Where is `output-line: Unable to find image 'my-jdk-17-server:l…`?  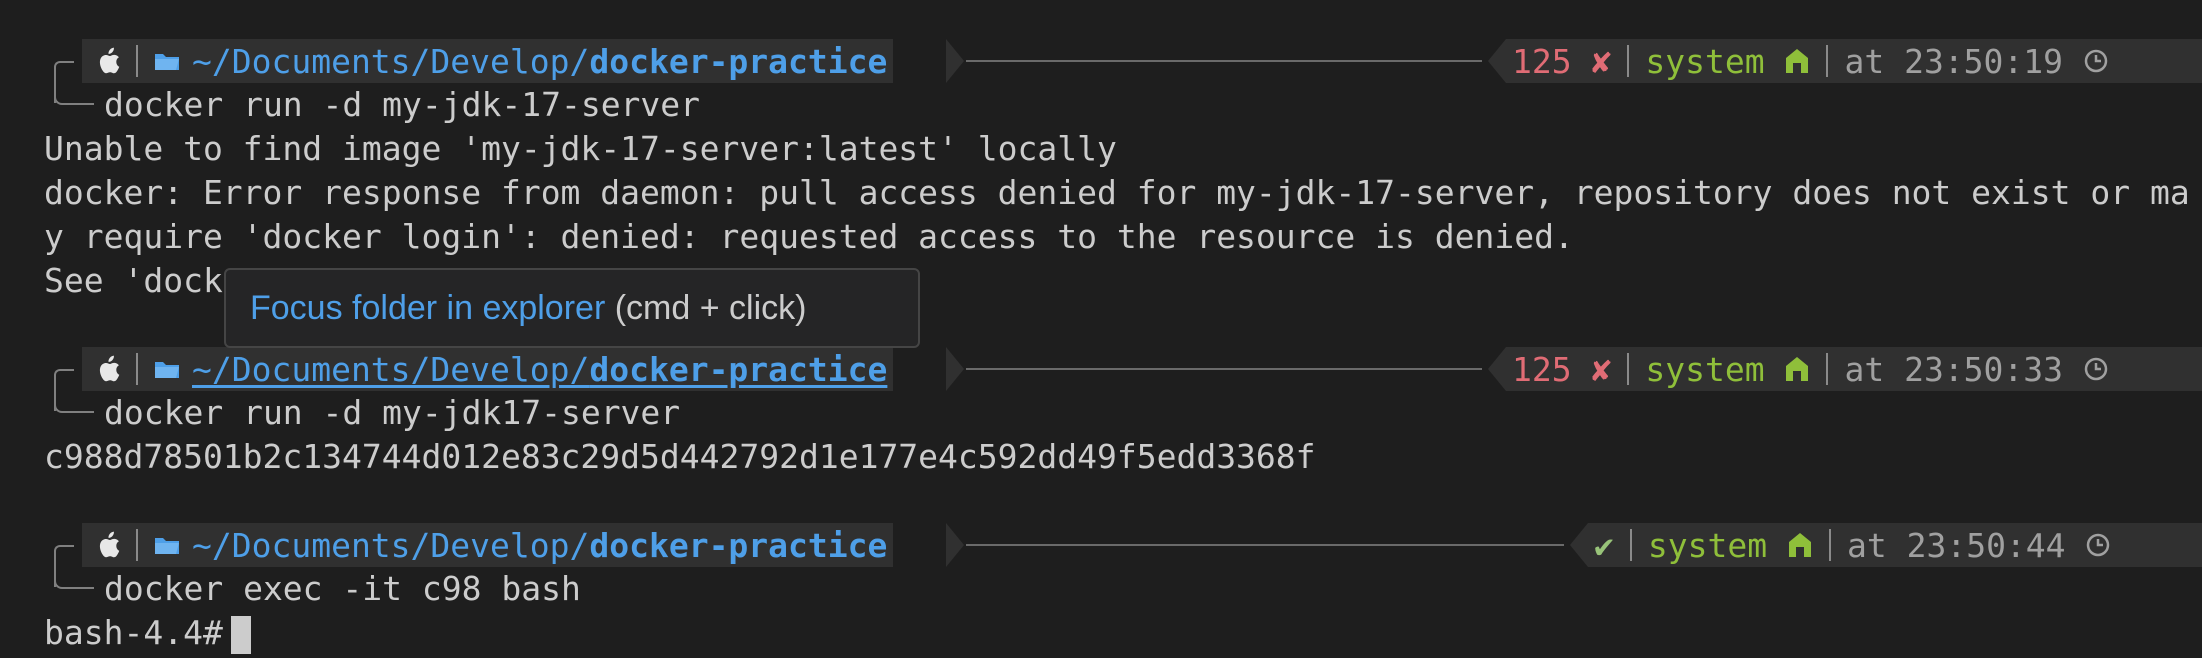 output-line: Unable to find image 'my-jdk-17-server:l… is located at coordinates (580, 148).